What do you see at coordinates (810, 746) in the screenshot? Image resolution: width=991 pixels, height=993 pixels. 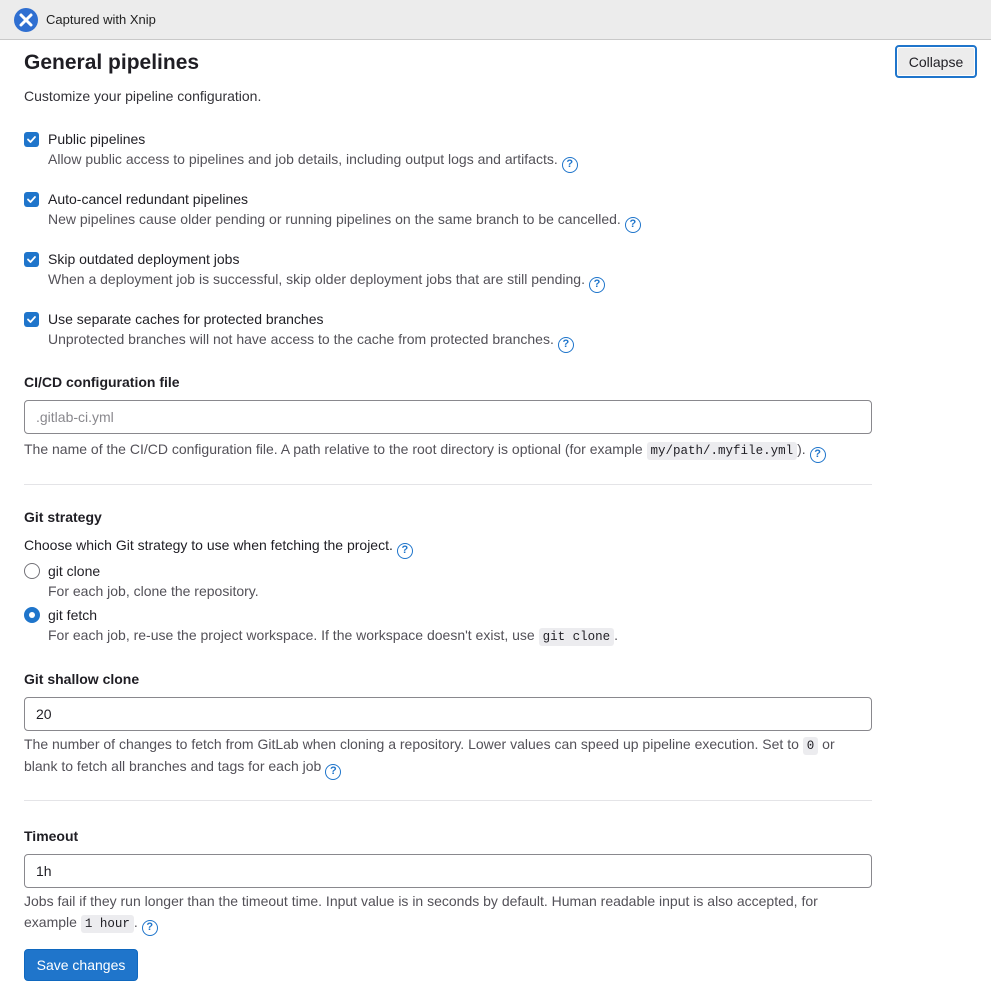 I see `zero-code: 0` at bounding box center [810, 746].